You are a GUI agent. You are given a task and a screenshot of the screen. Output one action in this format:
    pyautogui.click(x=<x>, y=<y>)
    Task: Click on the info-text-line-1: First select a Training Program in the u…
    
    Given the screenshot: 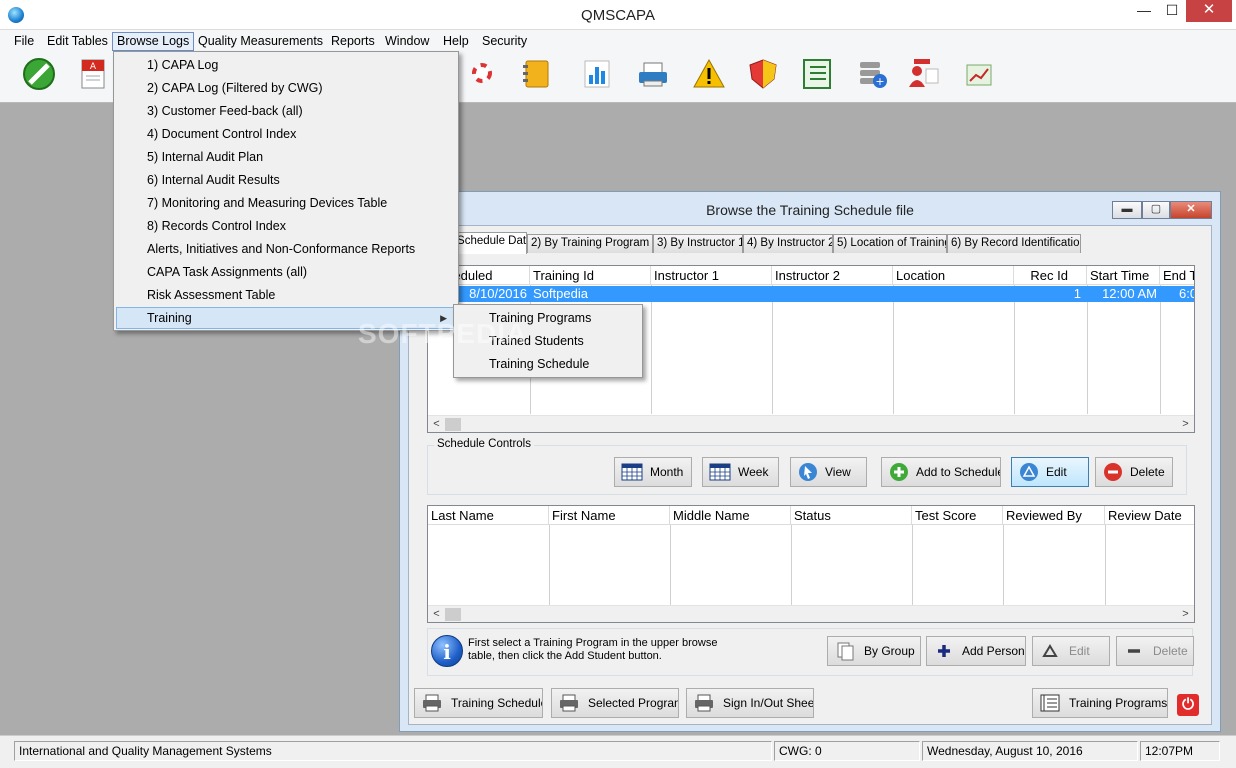 What is the action you would take?
    pyautogui.click(x=593, y=643)
    